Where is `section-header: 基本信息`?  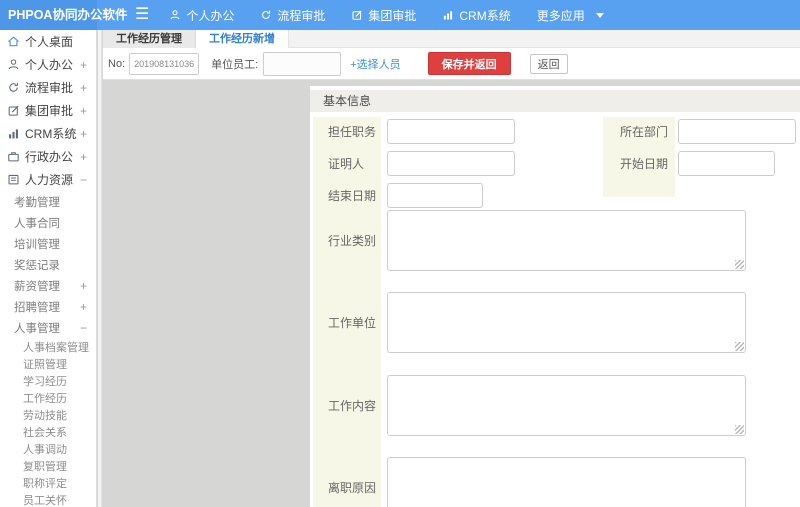
section-header: 基本信息 is located at coordinates (555, 101).